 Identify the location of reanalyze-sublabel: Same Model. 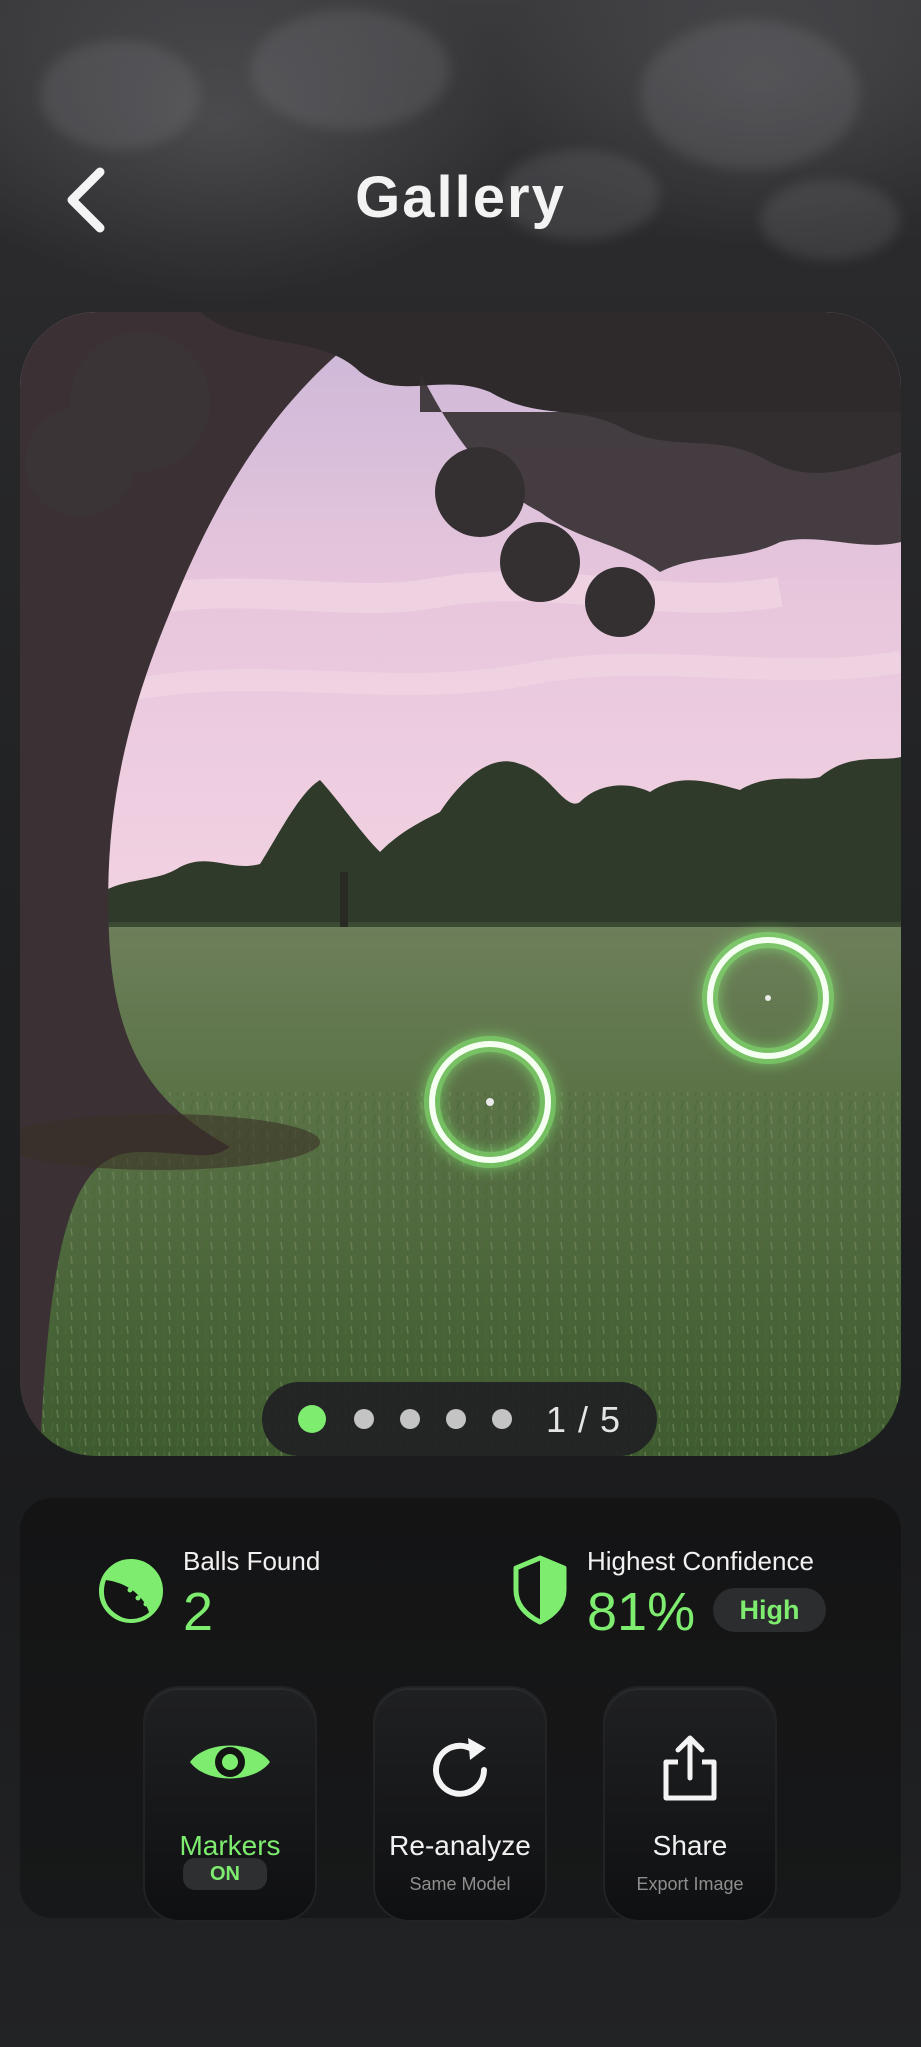
(460, 1884).